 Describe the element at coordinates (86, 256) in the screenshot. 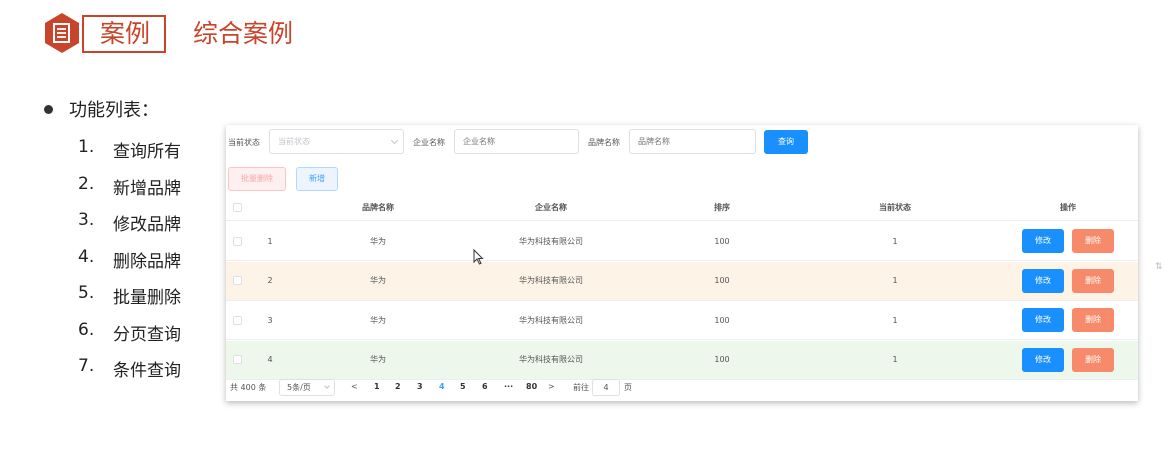

I see `feature-number: 4.` at that location.